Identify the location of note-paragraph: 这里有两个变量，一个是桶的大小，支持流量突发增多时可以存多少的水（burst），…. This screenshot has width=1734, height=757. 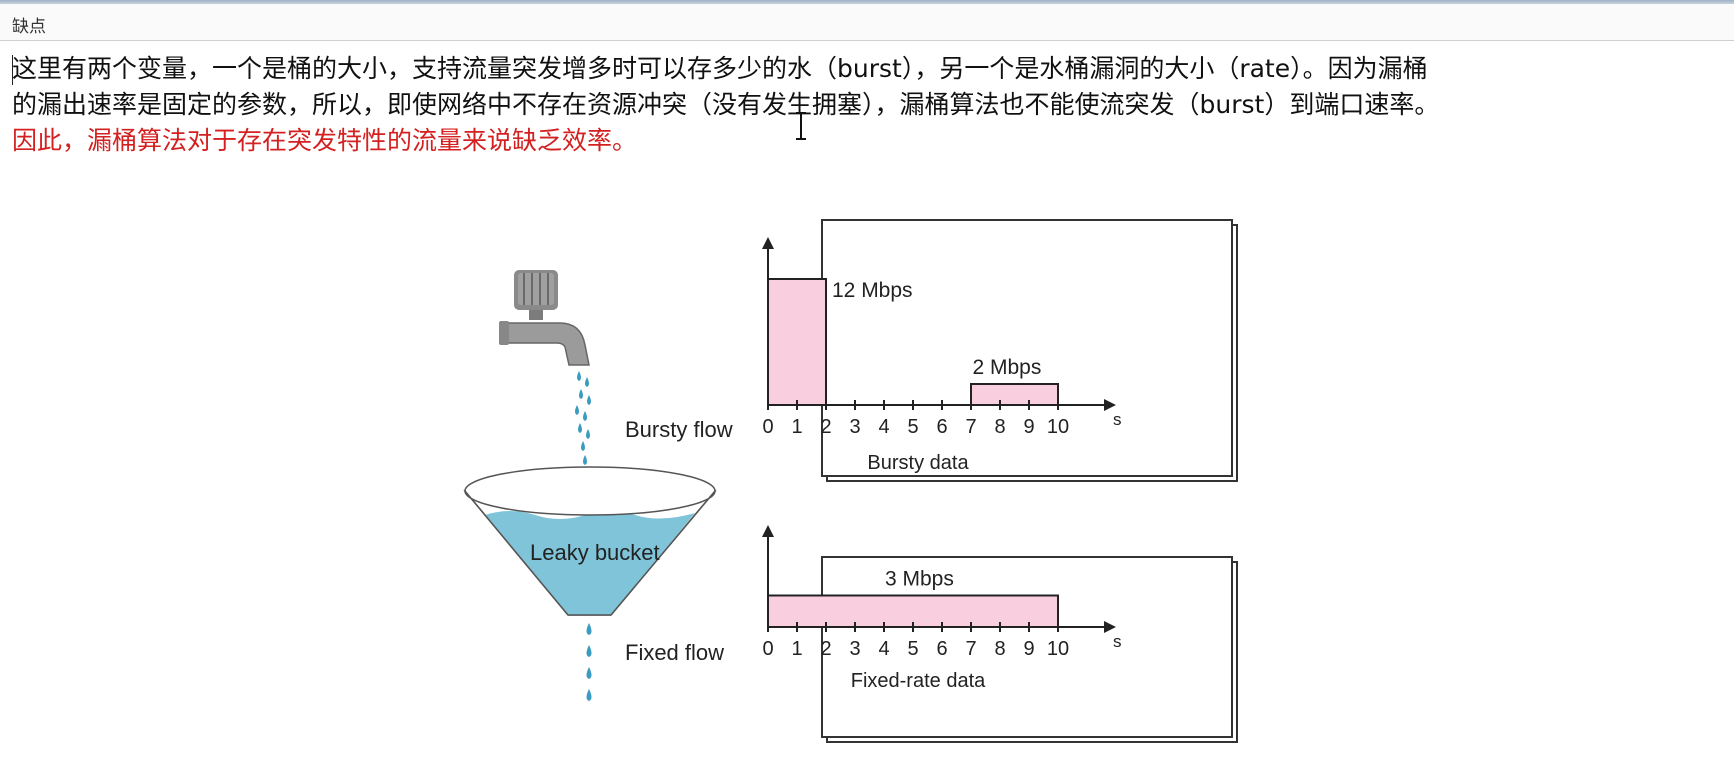
(869, 105).